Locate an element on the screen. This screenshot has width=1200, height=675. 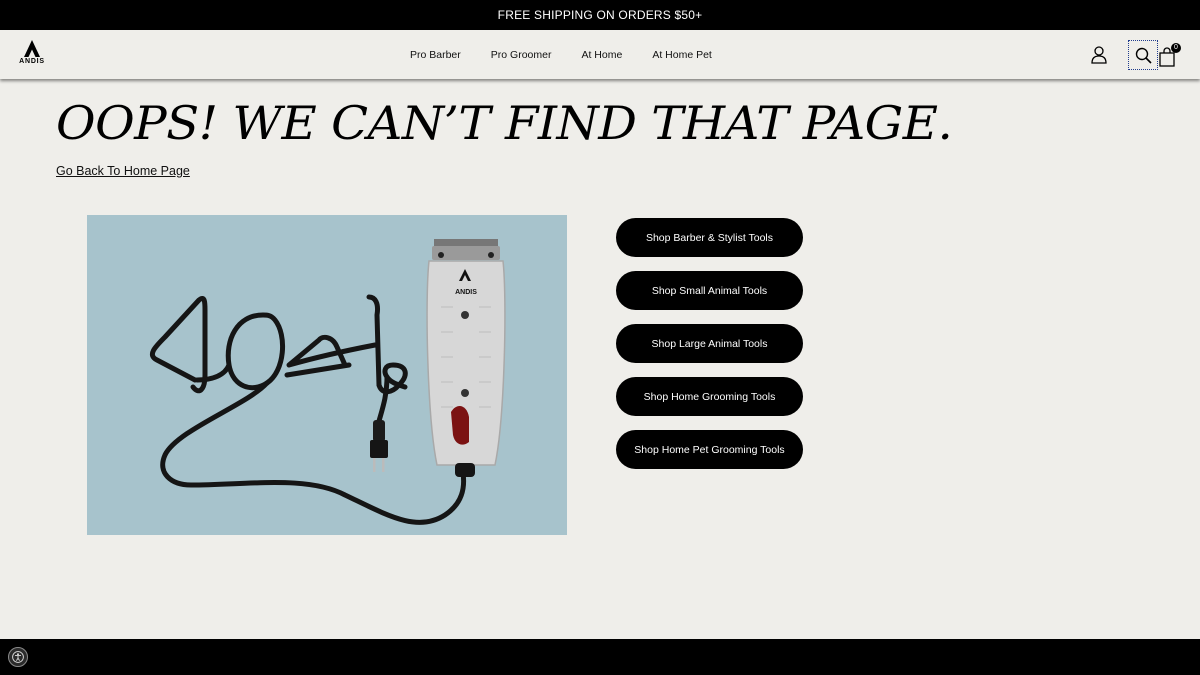
nav-pro-groomer: Pro Groomer is located at coordinates (521, 55).